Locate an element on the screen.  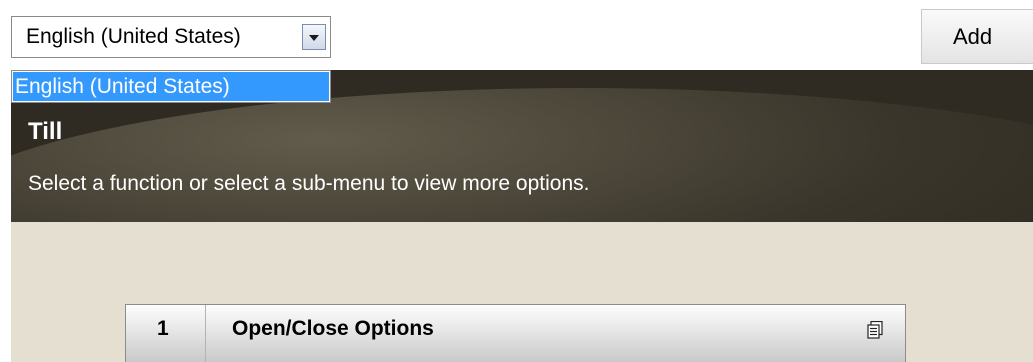
dropdown-arrow-button is located at coordinates (314, 37).